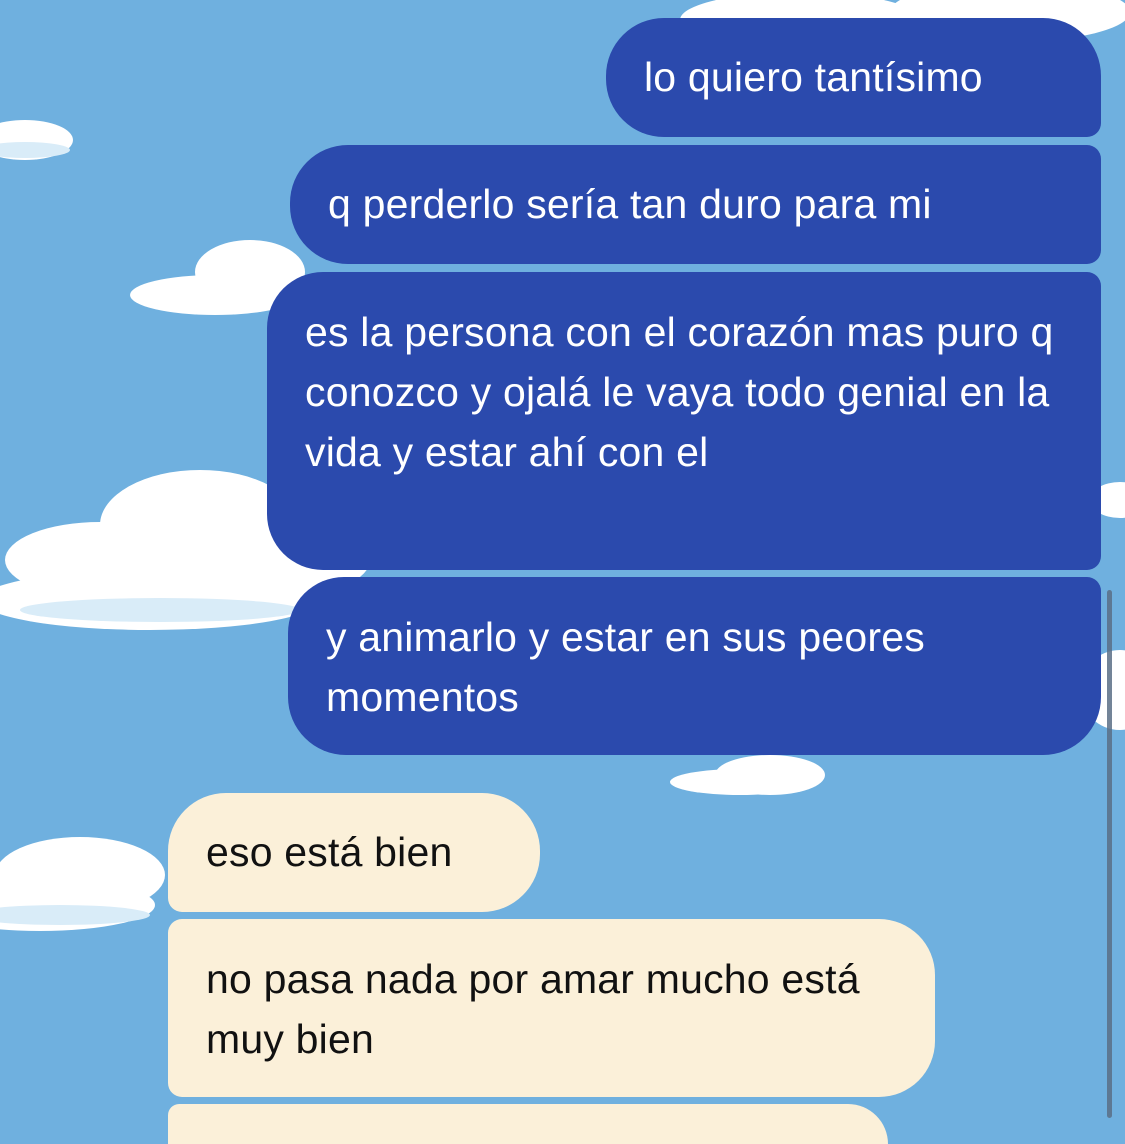 The height and width of the screenshot is (1144, 1125). Describe the element at coordinates (354, 852) in the screenshot. I see `message-bubble-incoming: eso está bien` at that location.